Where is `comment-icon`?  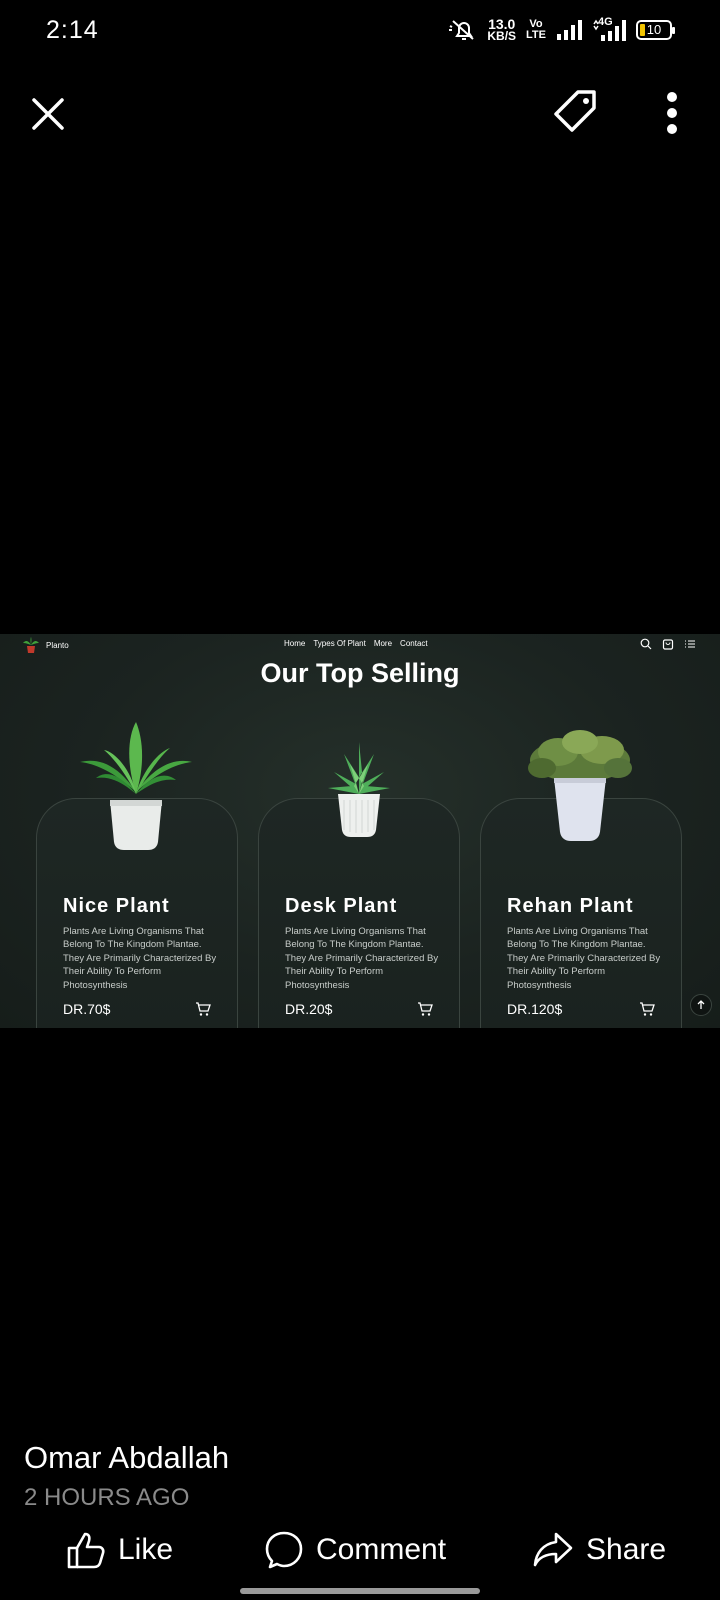 comment-icon is located at coordinates (284, 1550).